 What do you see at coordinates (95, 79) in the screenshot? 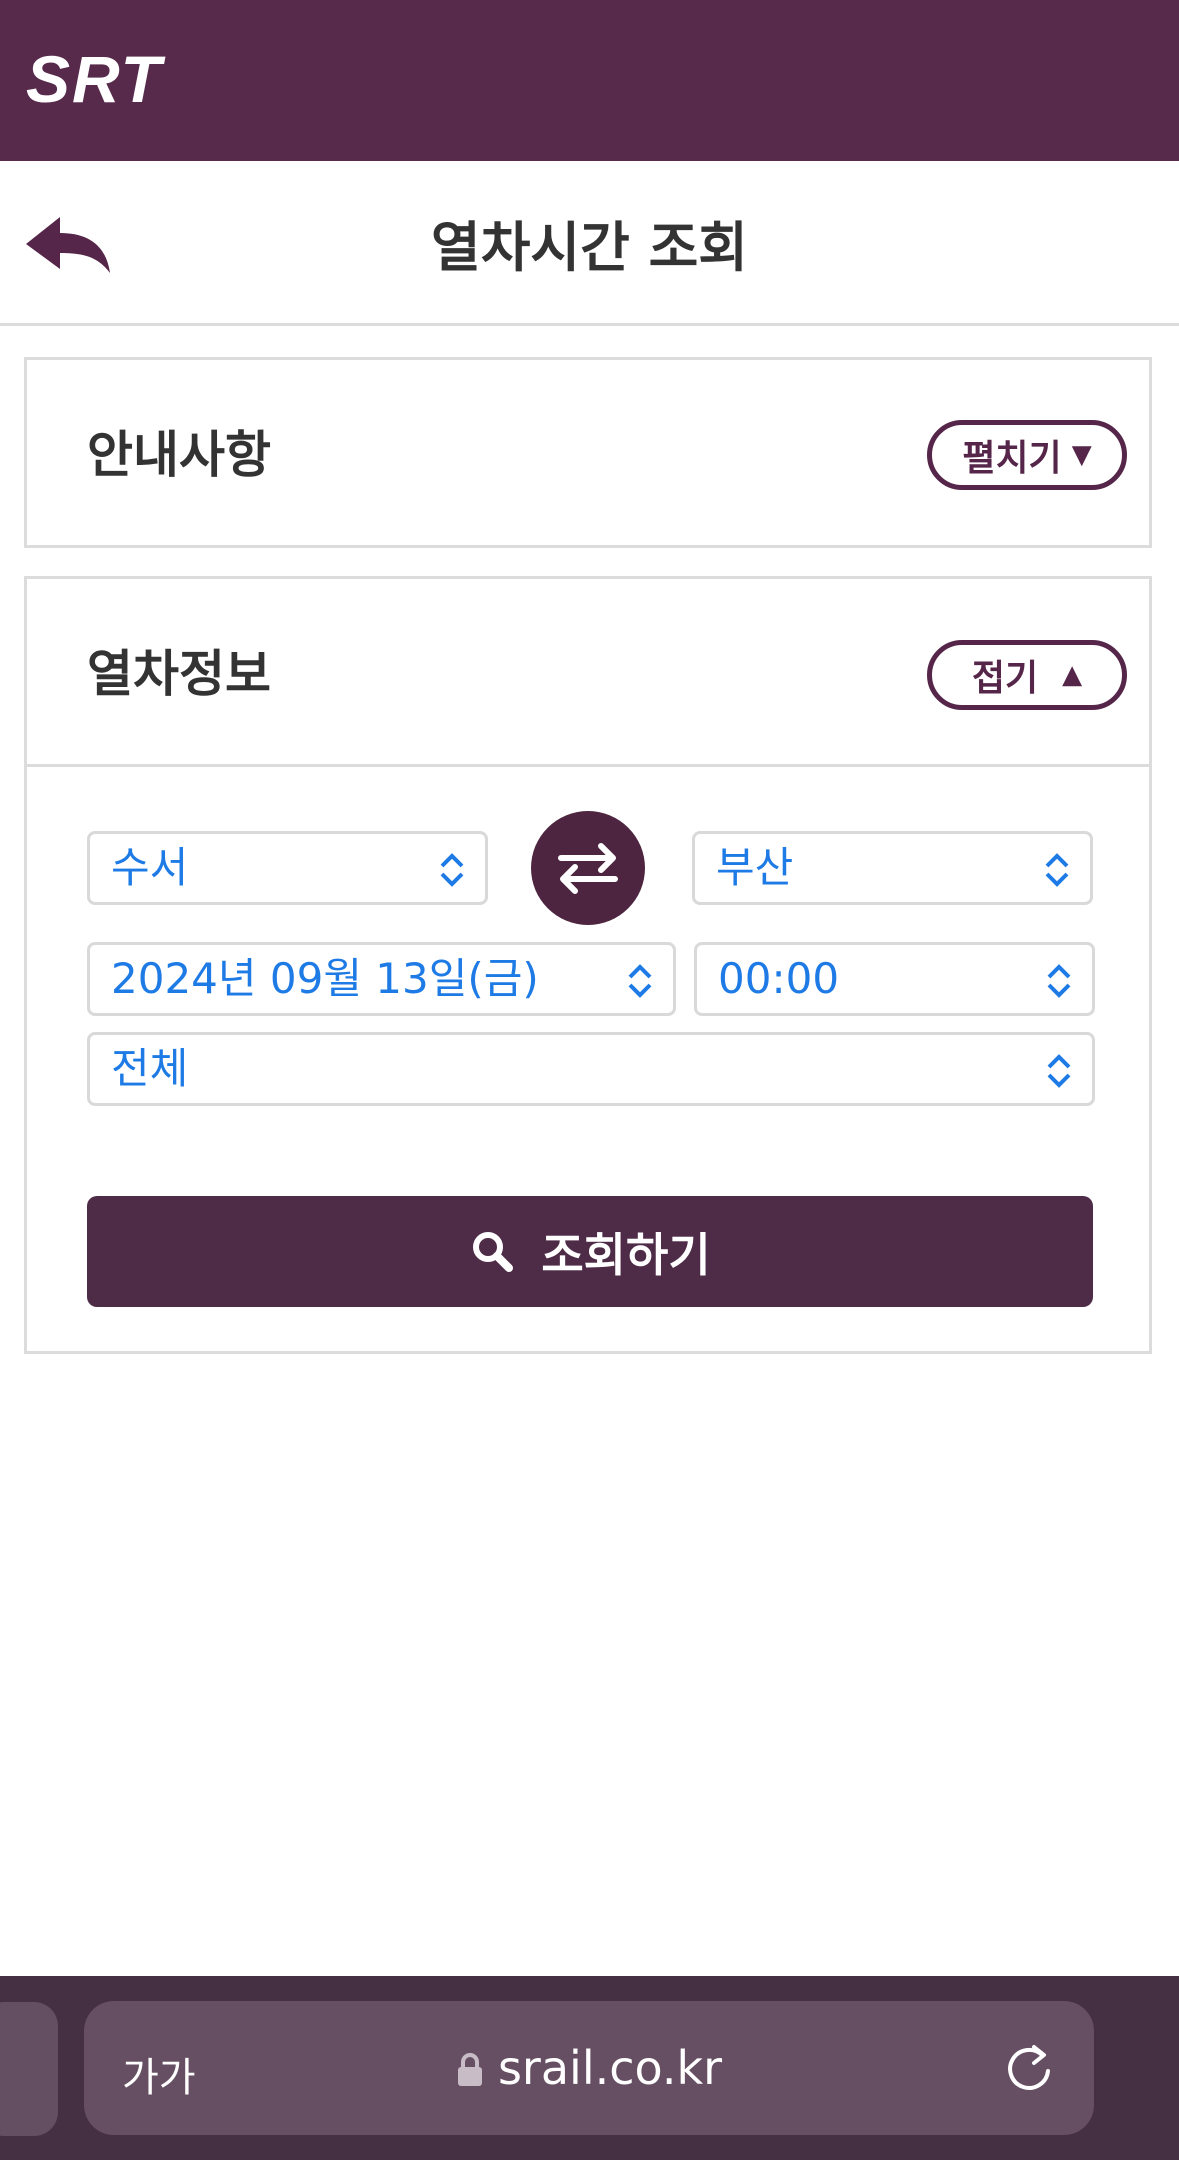
I see `svg-text: SRT` at bounding box center [95, 79].